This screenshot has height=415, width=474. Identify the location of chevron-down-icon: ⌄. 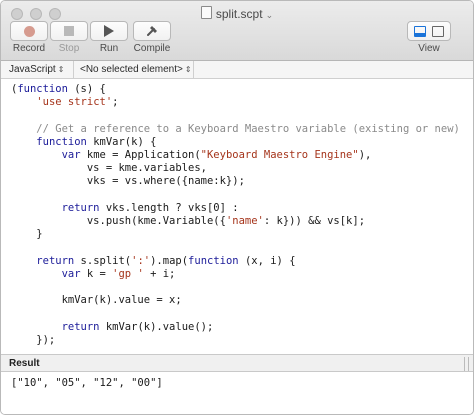
(269, 15).